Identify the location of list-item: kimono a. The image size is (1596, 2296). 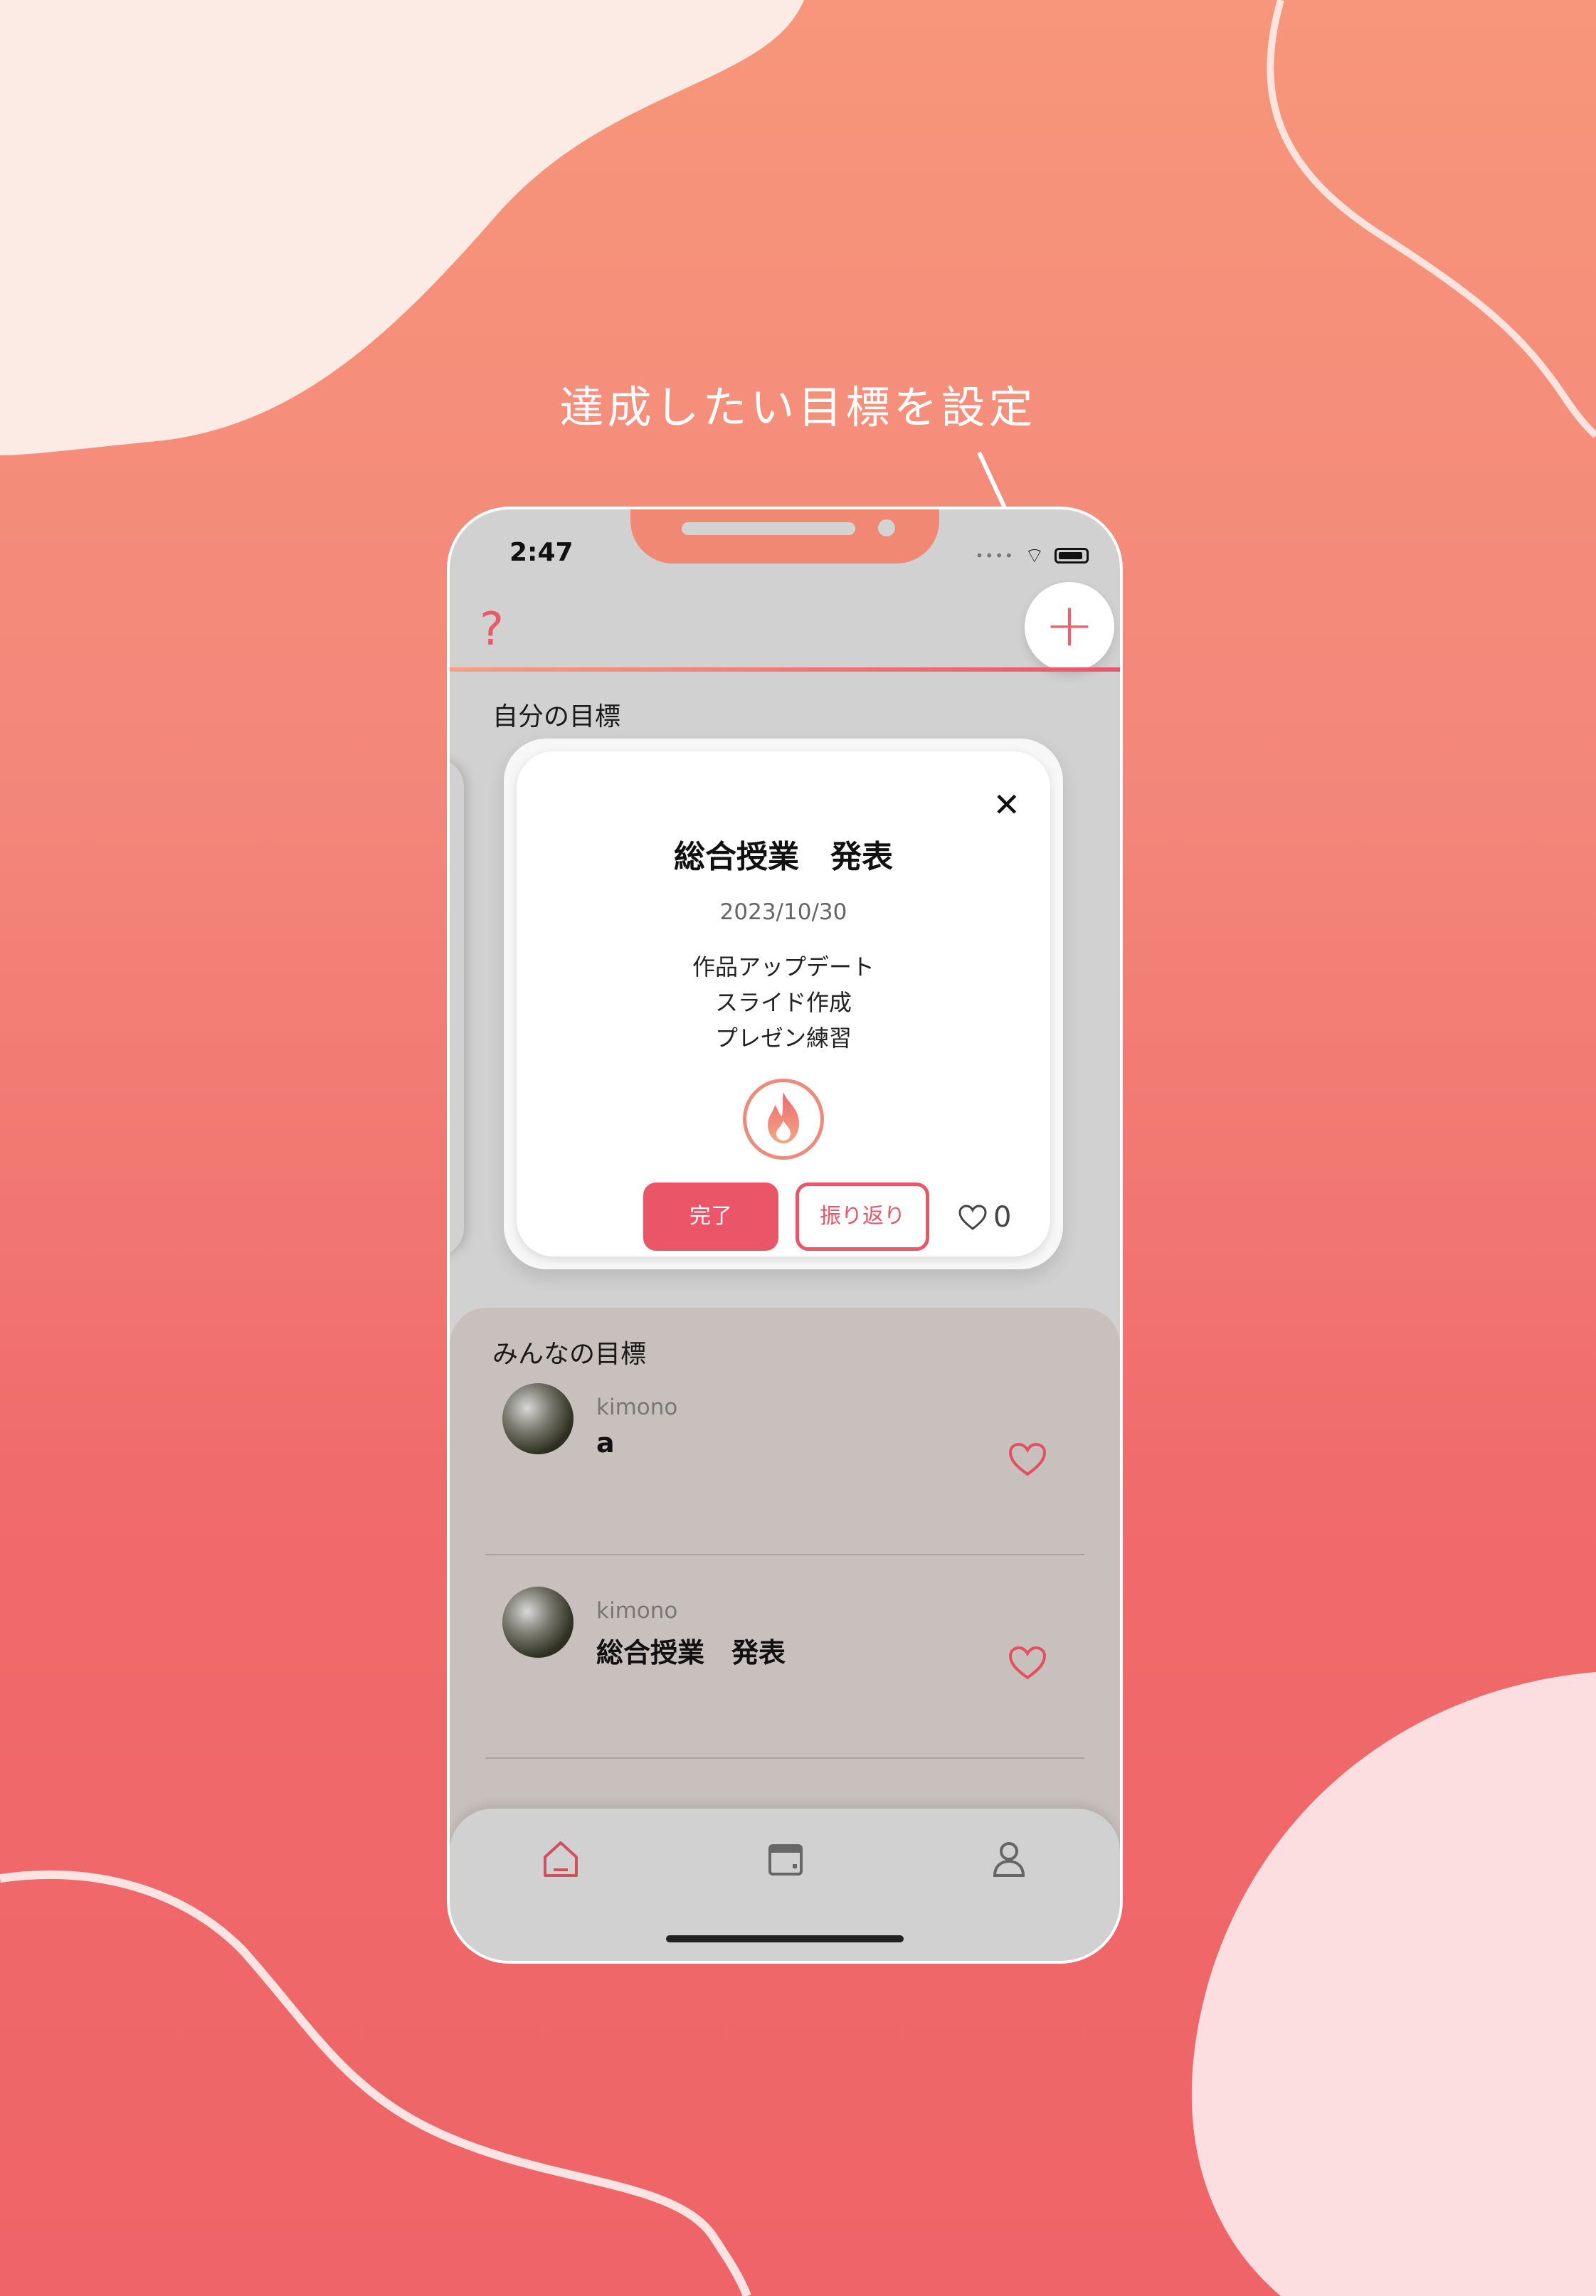
(785, 1462).